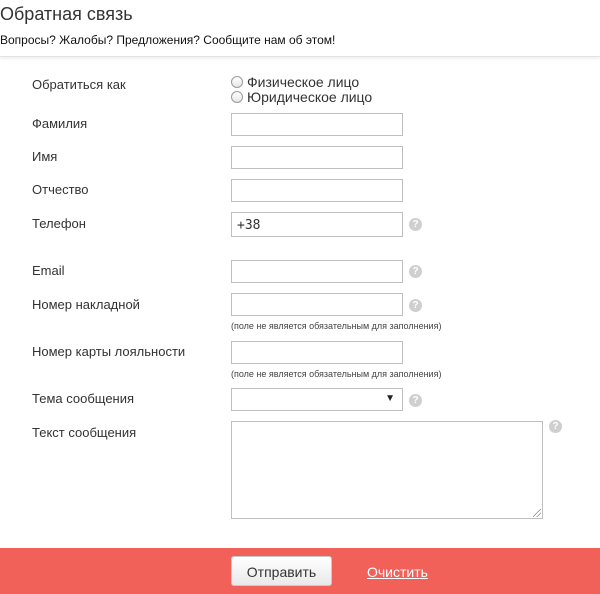  What do you see at coordinates (415, 305) in the screenshot?
I see `waybill-help-icon: ?` at bounding box center [415, 305].